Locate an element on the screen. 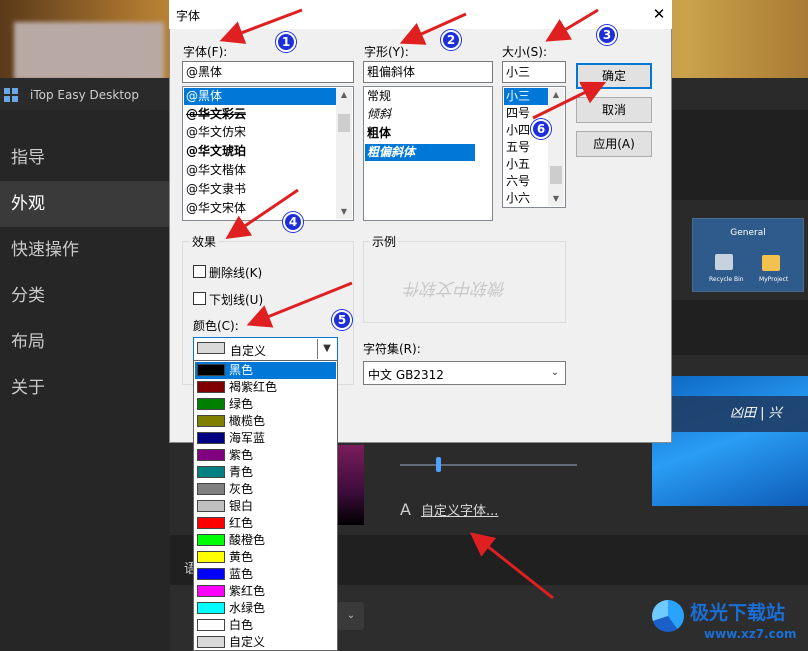  step-badge: 4 is located at coordinates (293, 222).